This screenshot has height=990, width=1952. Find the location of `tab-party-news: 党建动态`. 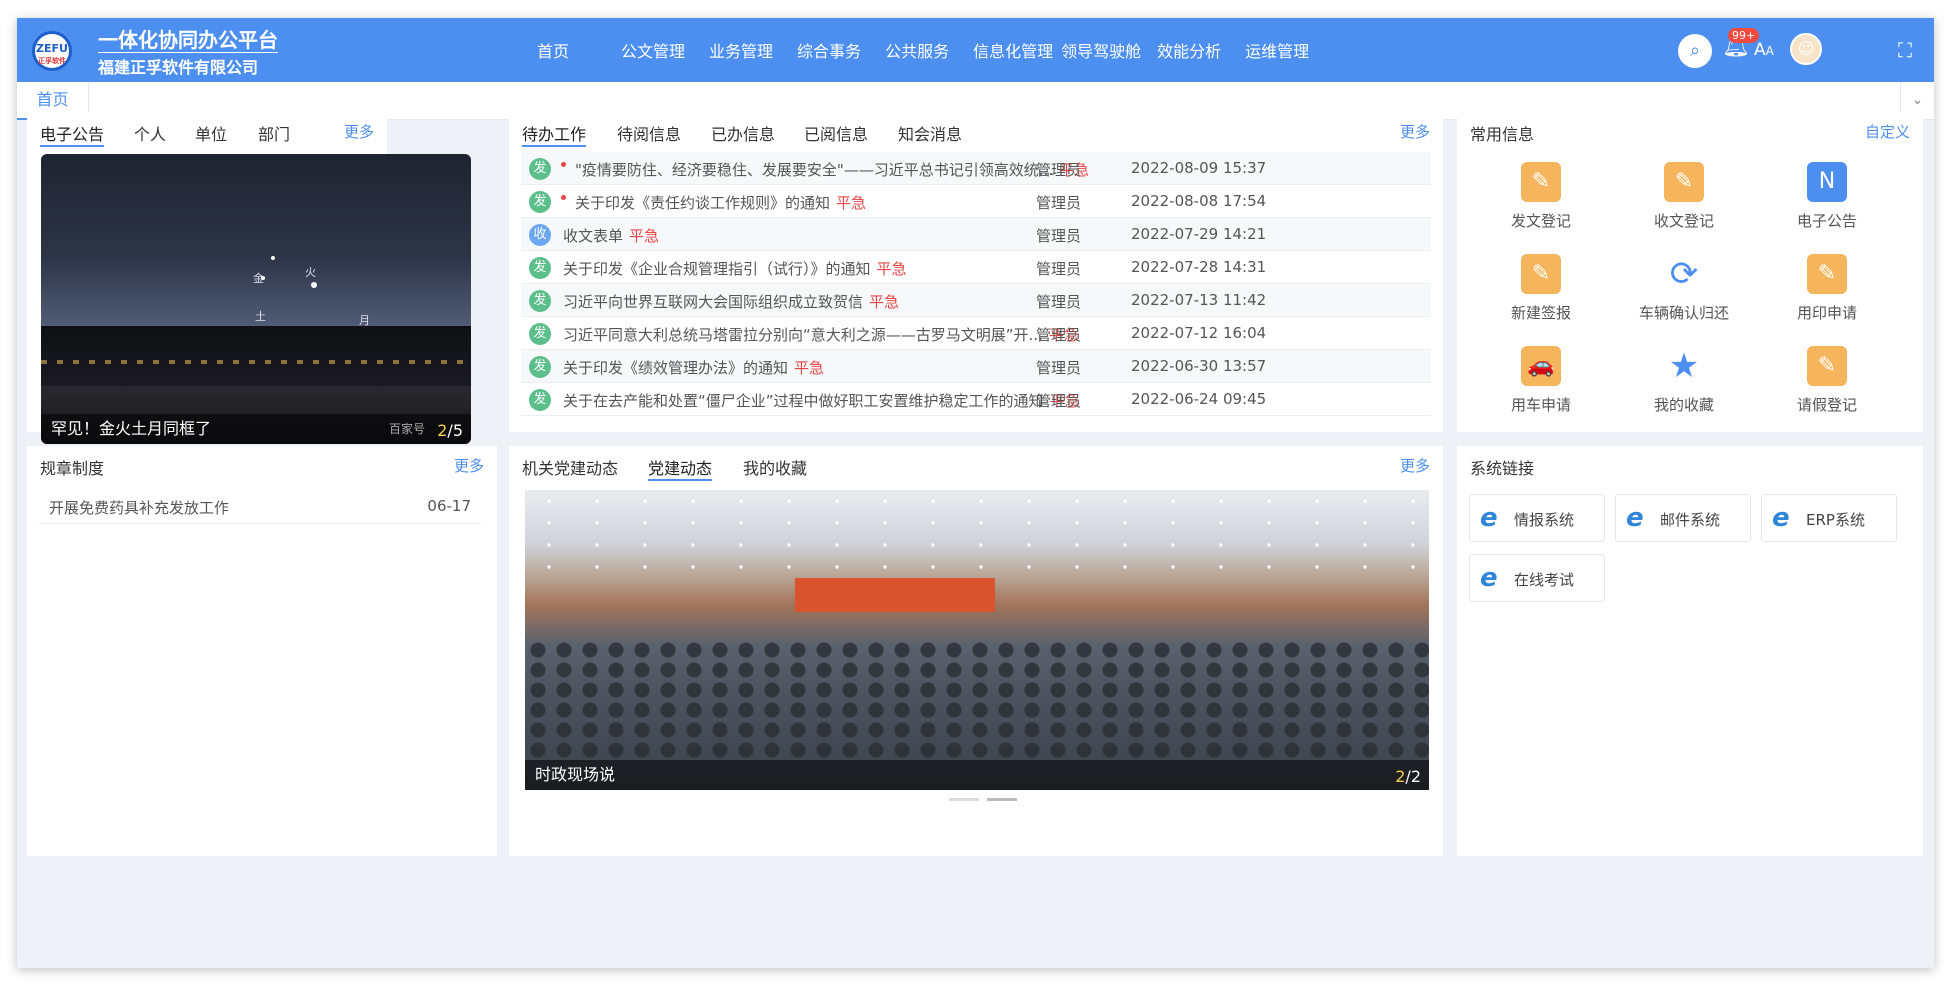

tab-party-news: 党建动态 is located at coordinates (680, 468).